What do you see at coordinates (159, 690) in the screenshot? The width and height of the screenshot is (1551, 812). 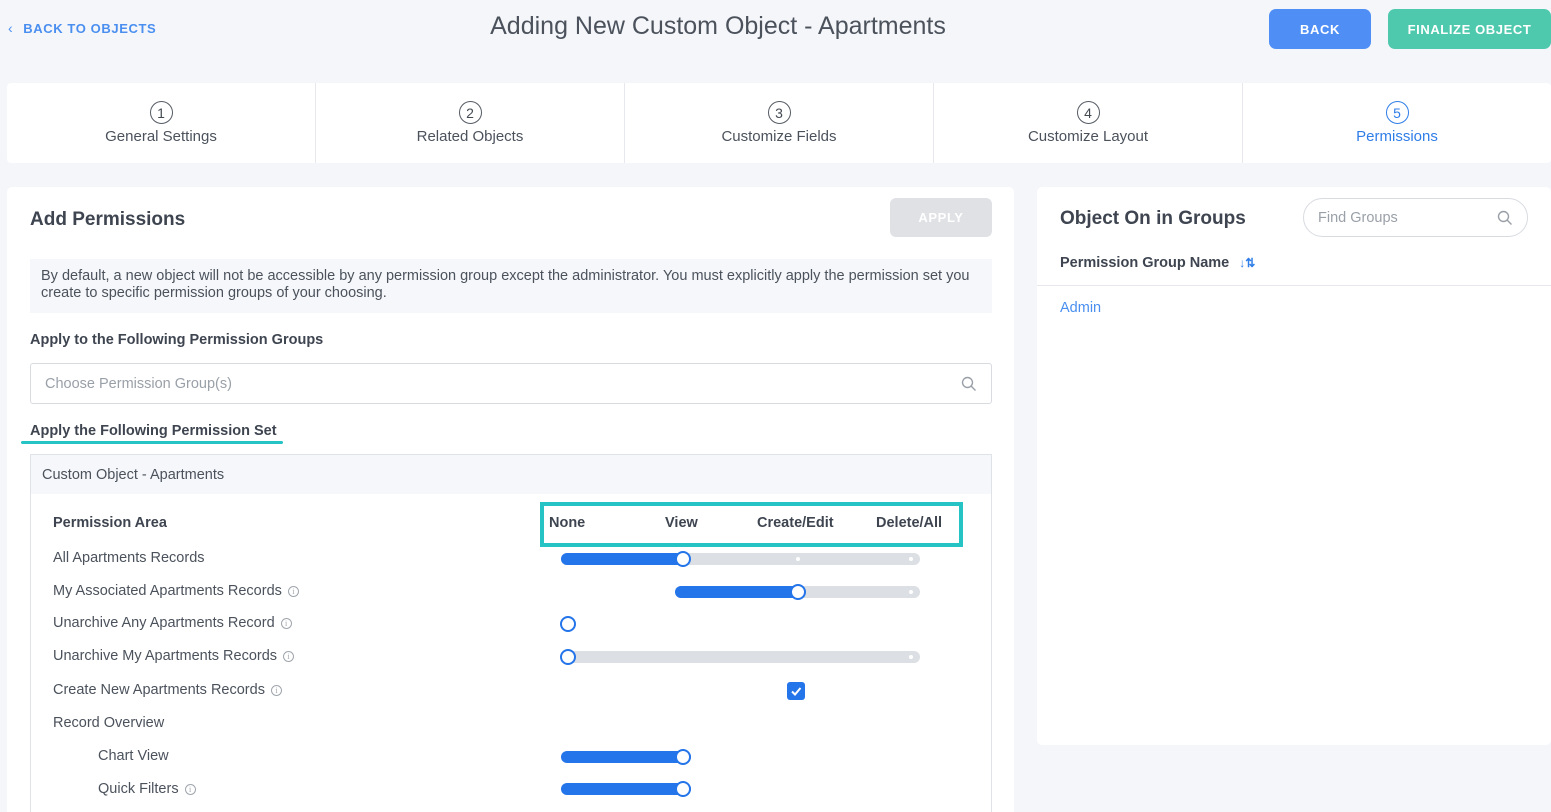 I see `row-text: Create New Apartments Records` at bounding box center [159, 690].